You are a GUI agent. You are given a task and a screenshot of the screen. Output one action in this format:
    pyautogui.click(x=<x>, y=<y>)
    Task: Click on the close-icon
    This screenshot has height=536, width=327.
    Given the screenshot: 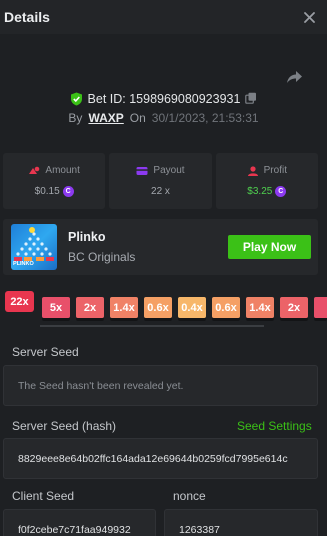 What is the action you would take?
    pyautogui.click(x=309, y=17)
    